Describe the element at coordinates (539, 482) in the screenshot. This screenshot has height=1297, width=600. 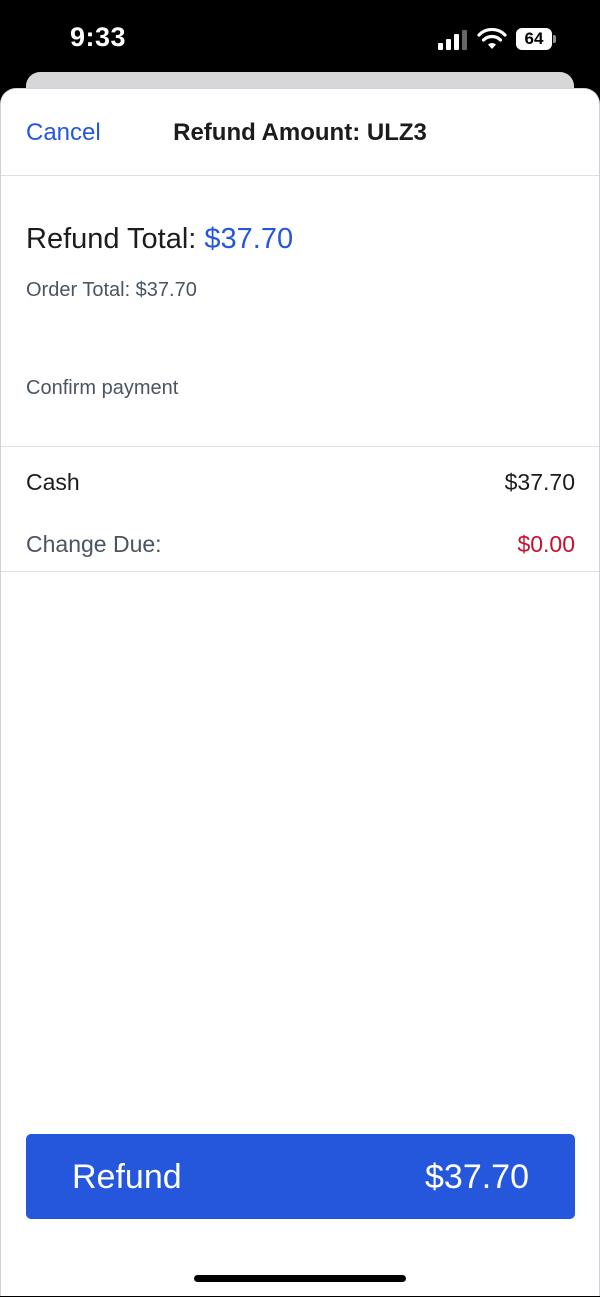
I see `cash-value: $37.70` at that location.